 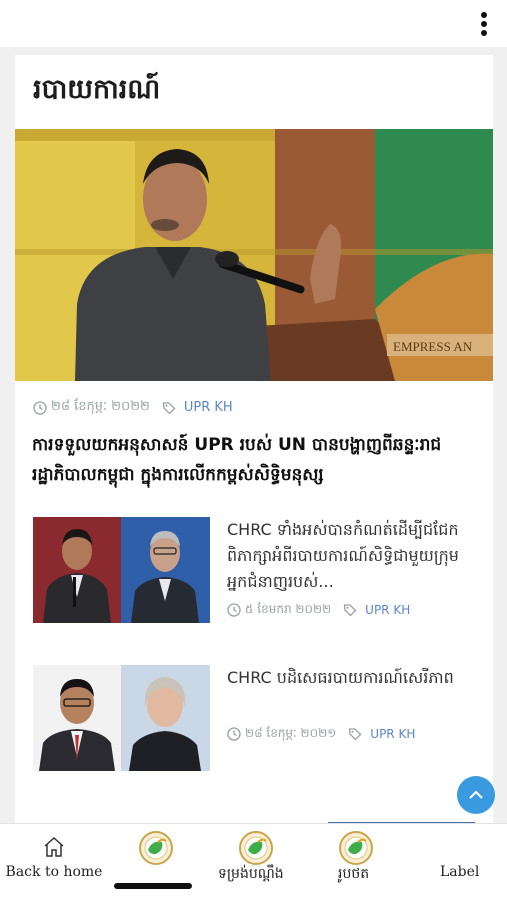 I want to click on top-app-bar, so click(x=253, y=23).